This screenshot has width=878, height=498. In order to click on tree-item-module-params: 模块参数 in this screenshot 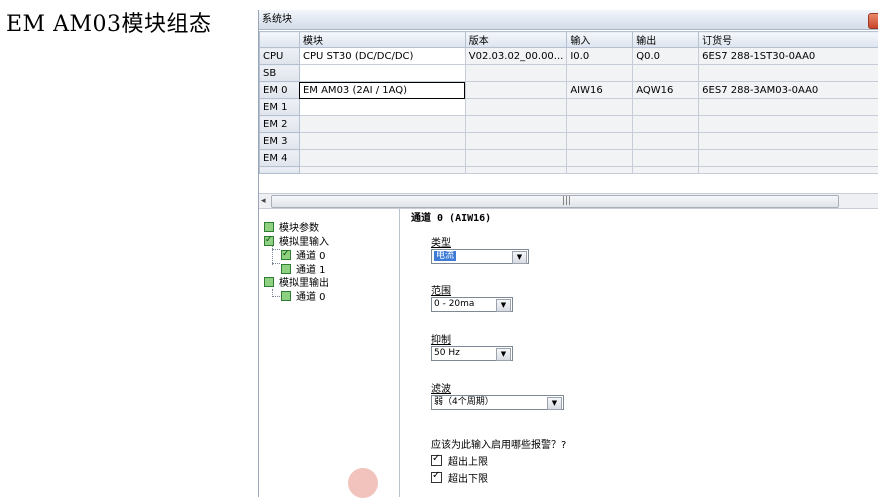, I will do `click(291, 228)`.